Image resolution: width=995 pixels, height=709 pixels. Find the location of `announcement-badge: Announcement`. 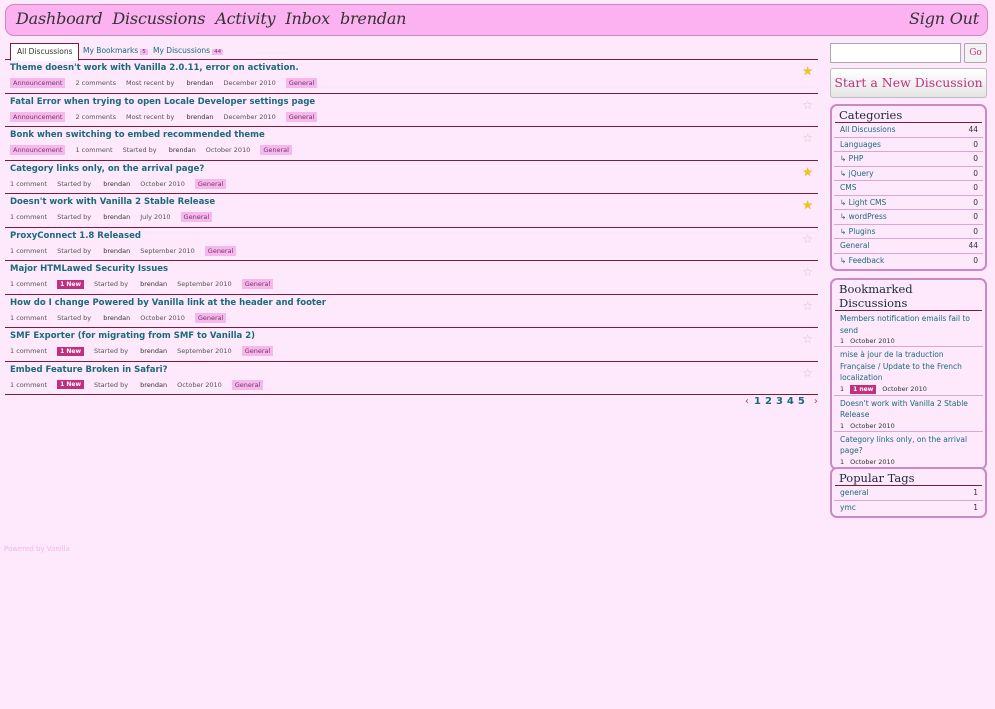

announcement-badge: Announcement is located at coordinates (38, 83).